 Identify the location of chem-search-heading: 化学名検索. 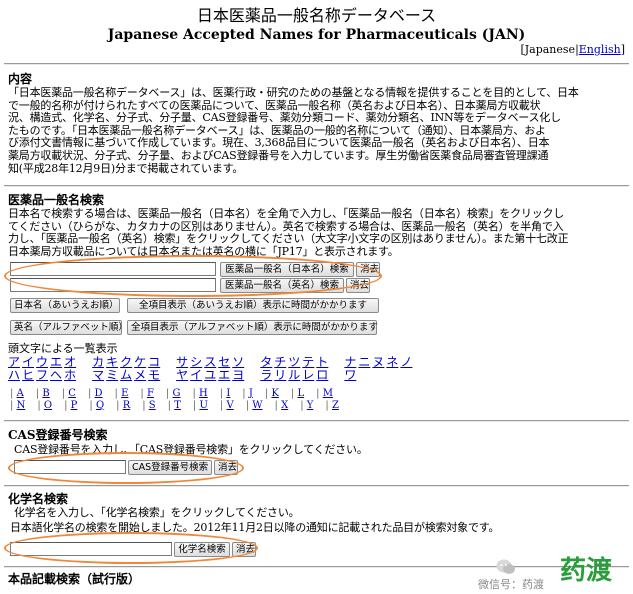
(38, 499).